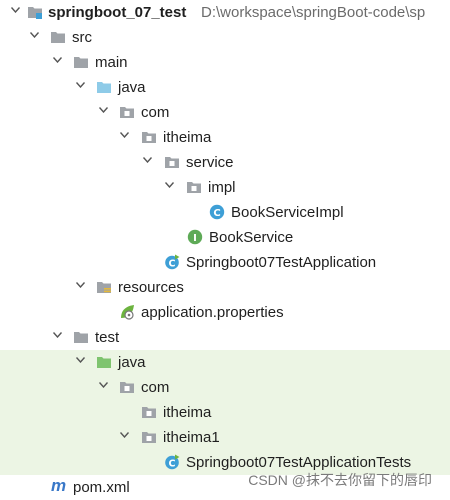 The height and width of the screenshot is (500, 450). I want to click on tree-row-test-itheima1: itheima1, so click(225, 437).